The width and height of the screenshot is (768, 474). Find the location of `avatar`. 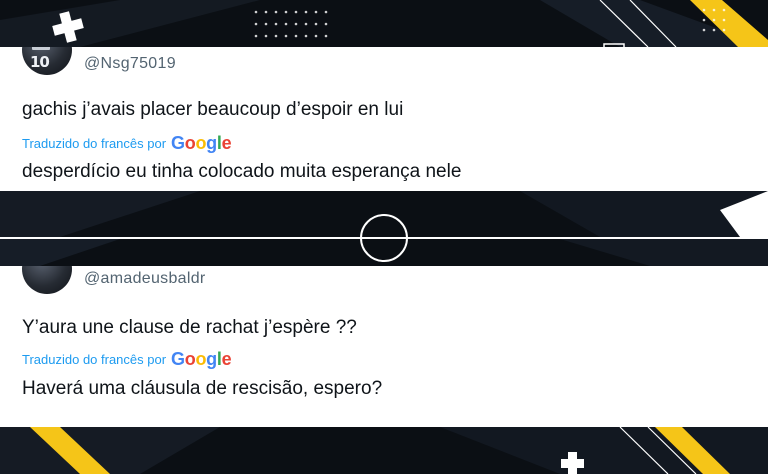

avatar is located at coordinates (47, 280).